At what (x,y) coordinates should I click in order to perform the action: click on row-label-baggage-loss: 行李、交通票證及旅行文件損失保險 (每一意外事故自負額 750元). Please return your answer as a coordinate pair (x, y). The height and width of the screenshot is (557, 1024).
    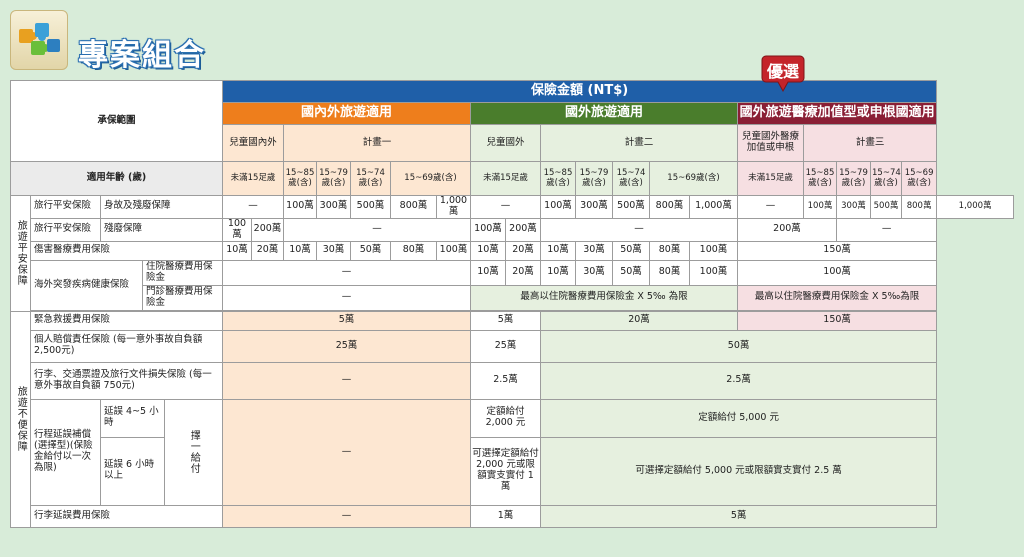
    Looking at the image, I should click on (126, 380).